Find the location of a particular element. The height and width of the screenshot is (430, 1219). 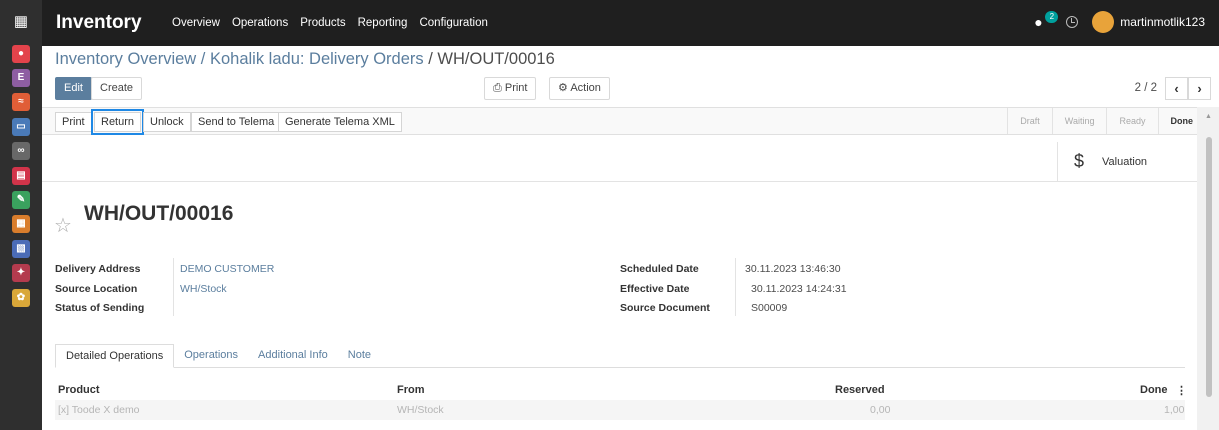

gear-icon: ⚙ is located at coordinates (564, 88).